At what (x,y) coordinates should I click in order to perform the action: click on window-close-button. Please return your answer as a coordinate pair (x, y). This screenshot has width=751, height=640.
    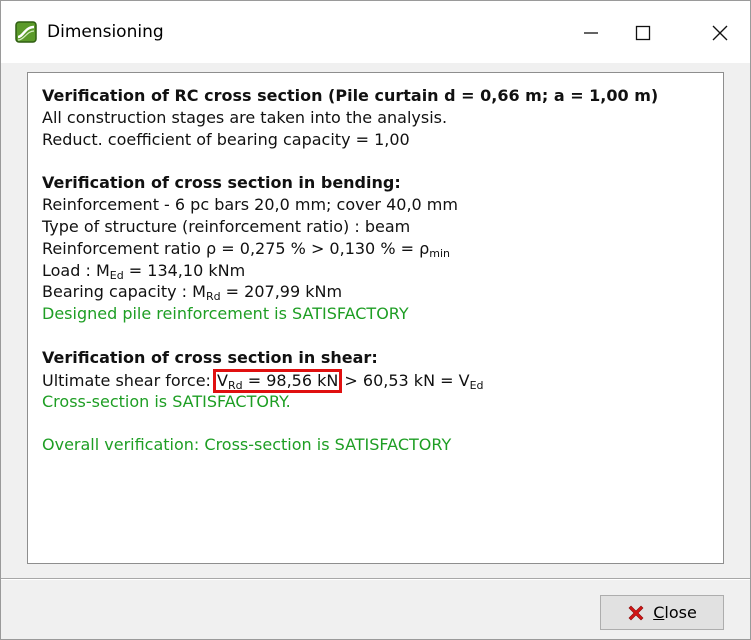
    Looking at the image, I should click on (720, 33).